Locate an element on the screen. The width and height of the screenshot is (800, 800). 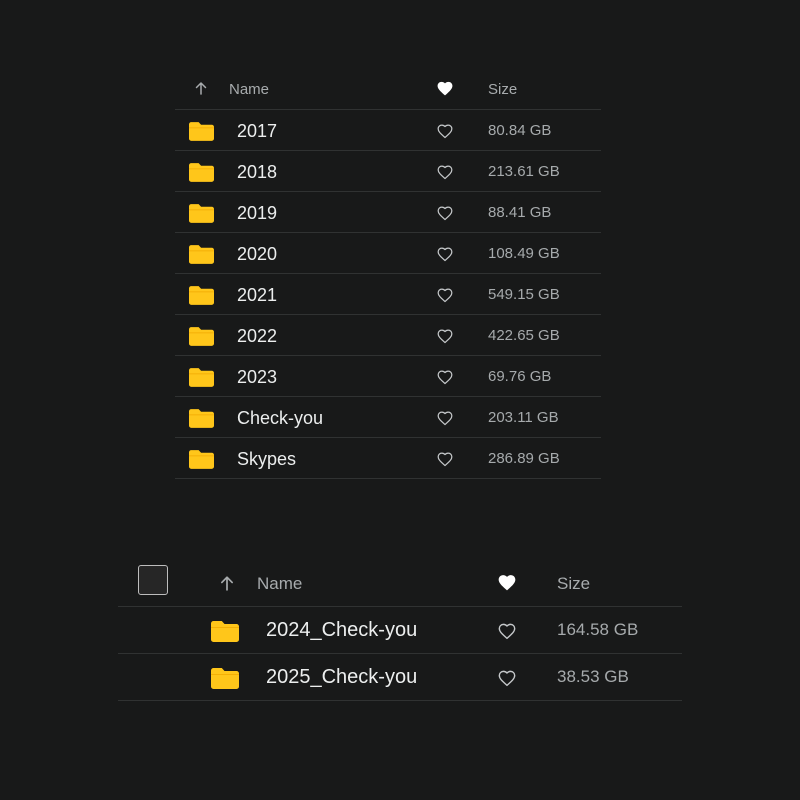
file-row: 2025_Check-you 38.53 GB is located at coordinates (400, 677).